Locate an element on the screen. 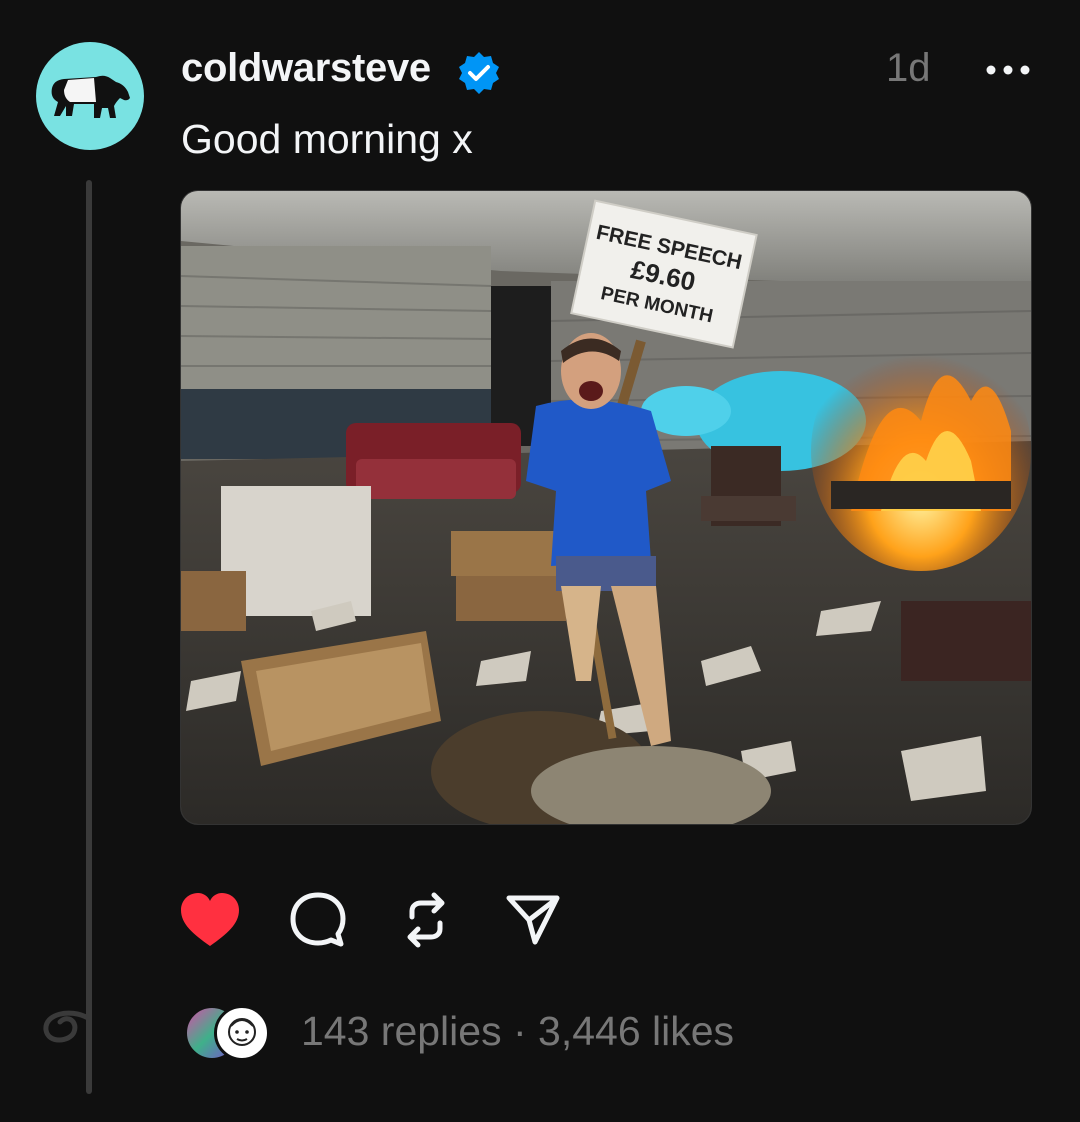 The image size is (1080, 1122). replier-avatar is located at coordinates (242, 1033).